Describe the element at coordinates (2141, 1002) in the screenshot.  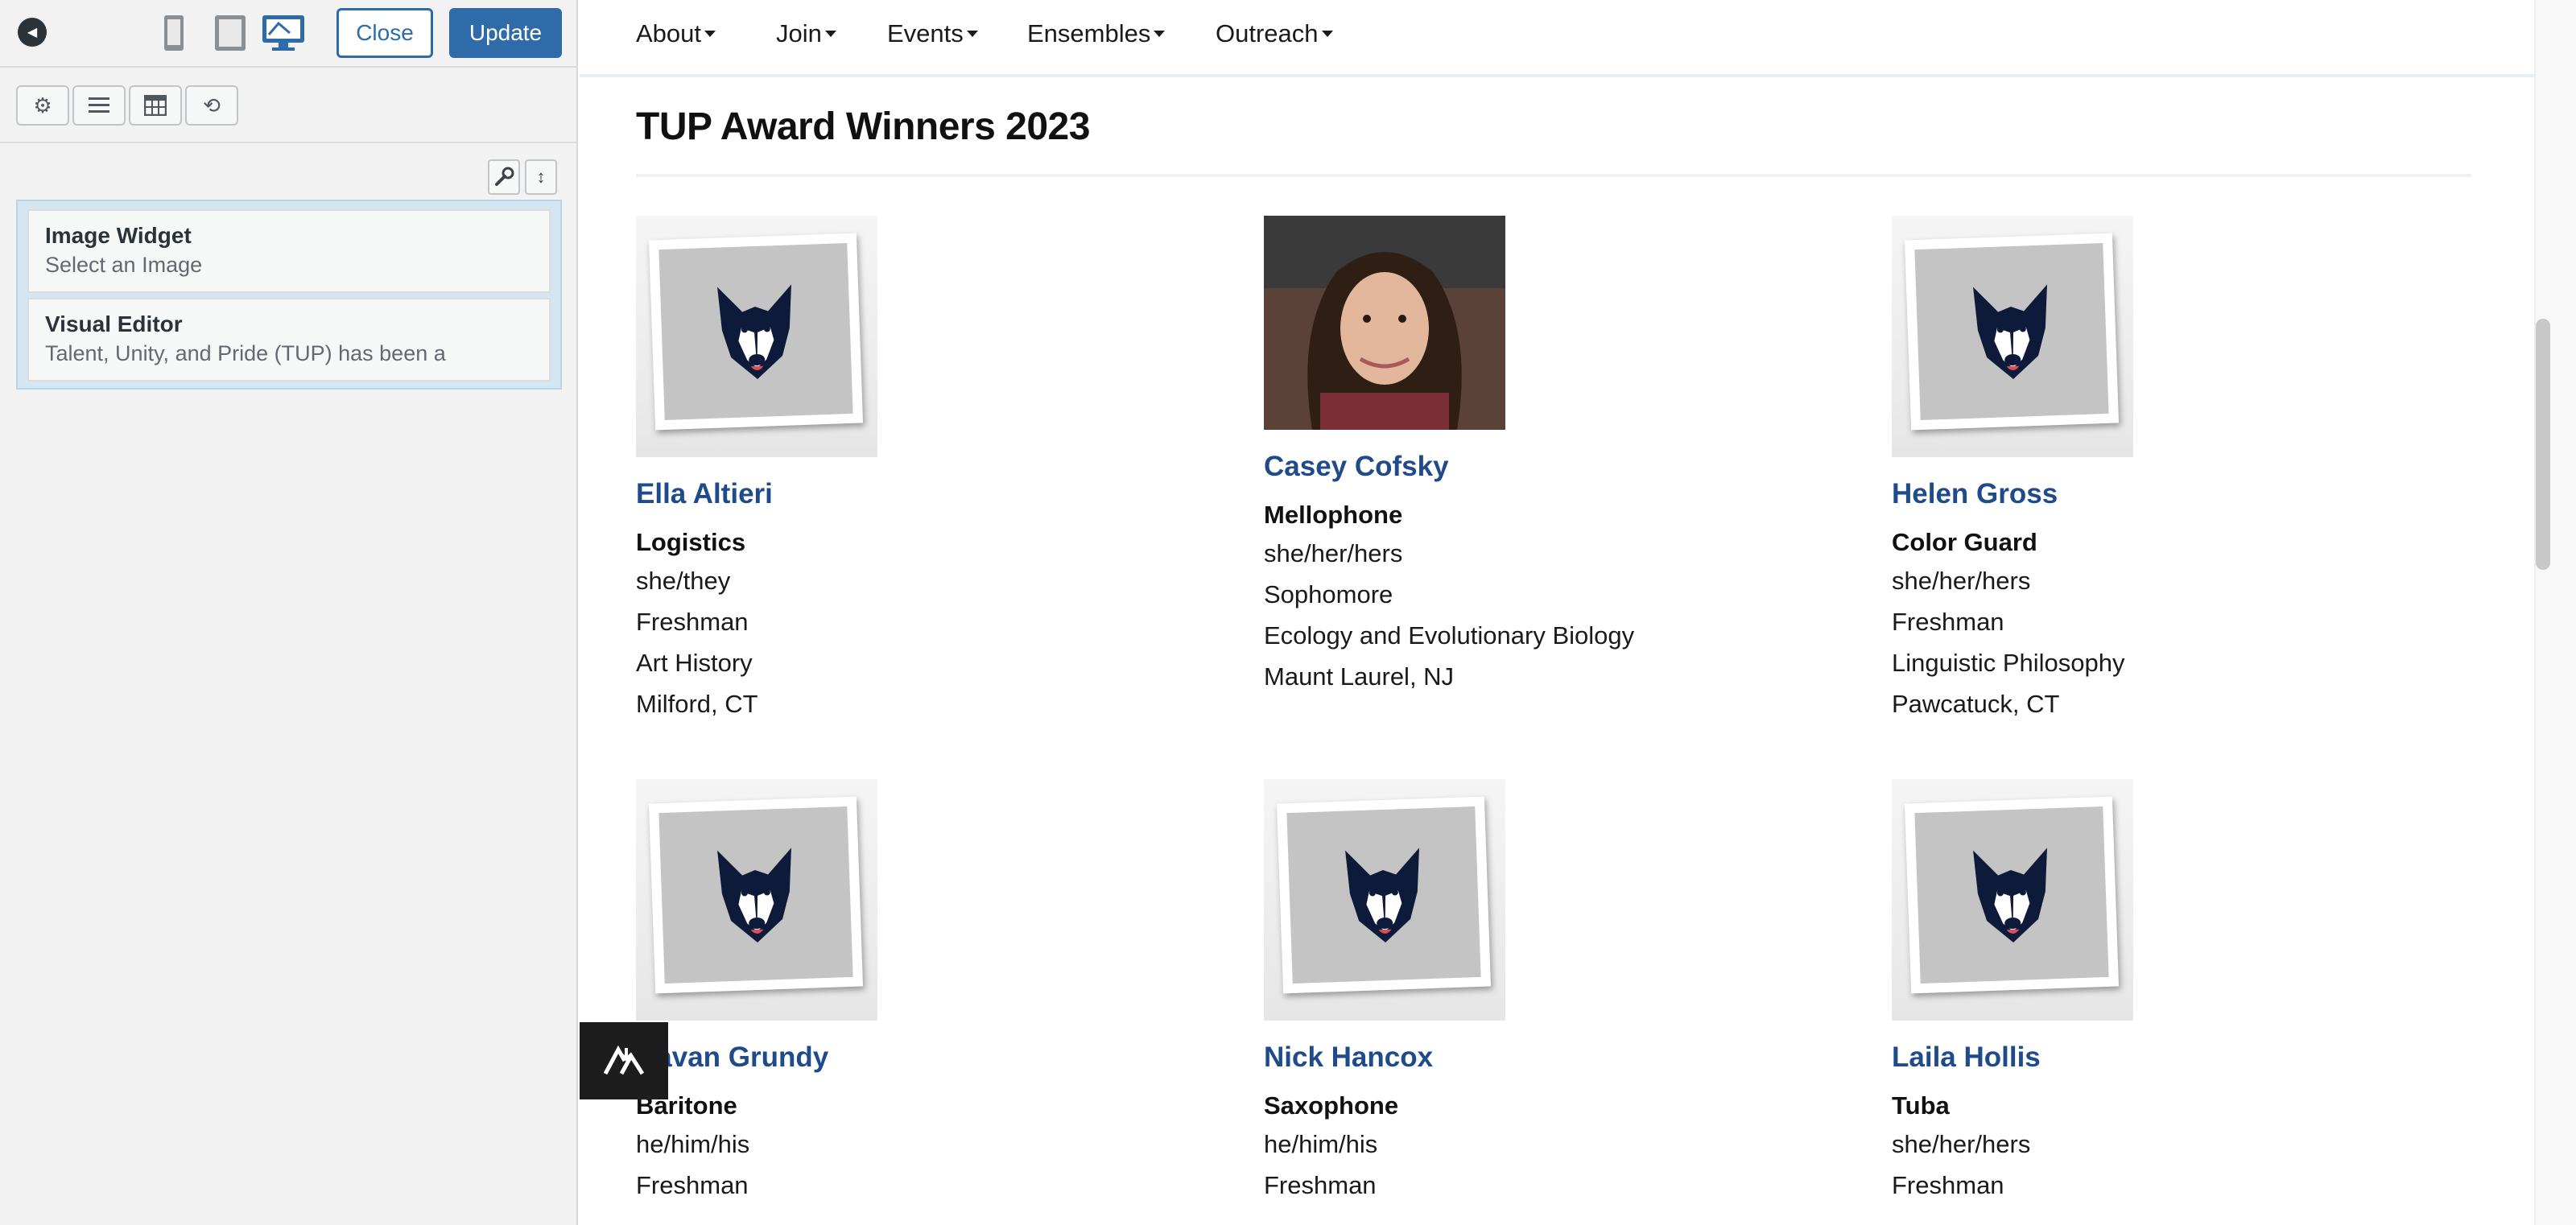
I see `winner-card: Laila Hollis Tuba she/her/hers Freshman` at that location.